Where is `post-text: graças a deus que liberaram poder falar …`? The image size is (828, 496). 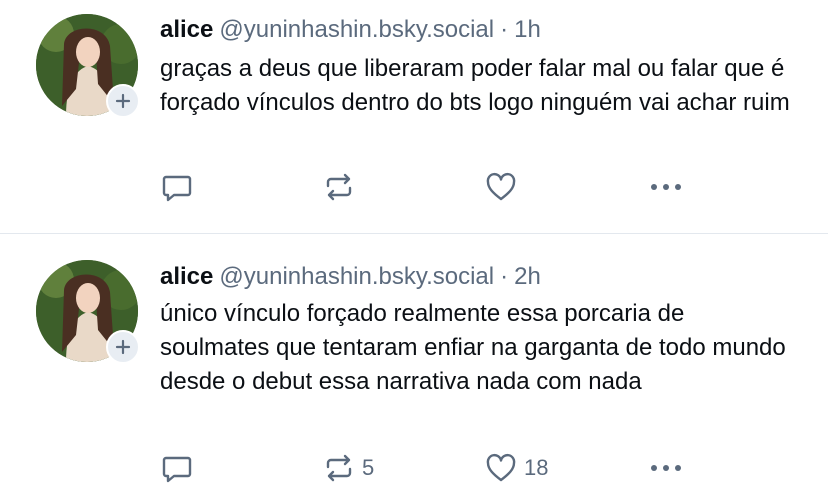
post-text: graças a deus que liberaram poder falar … is located at coordinates (475, 85).